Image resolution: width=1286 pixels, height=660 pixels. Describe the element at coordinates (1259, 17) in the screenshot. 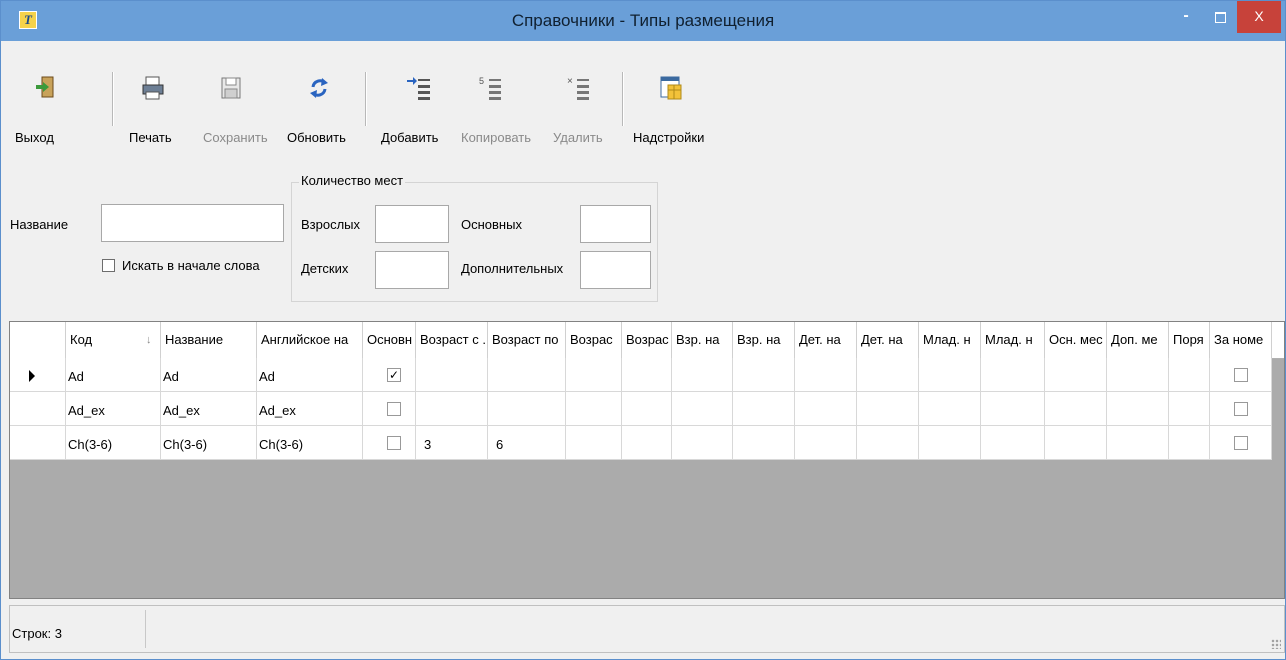

I see `close-button: X` at that location.